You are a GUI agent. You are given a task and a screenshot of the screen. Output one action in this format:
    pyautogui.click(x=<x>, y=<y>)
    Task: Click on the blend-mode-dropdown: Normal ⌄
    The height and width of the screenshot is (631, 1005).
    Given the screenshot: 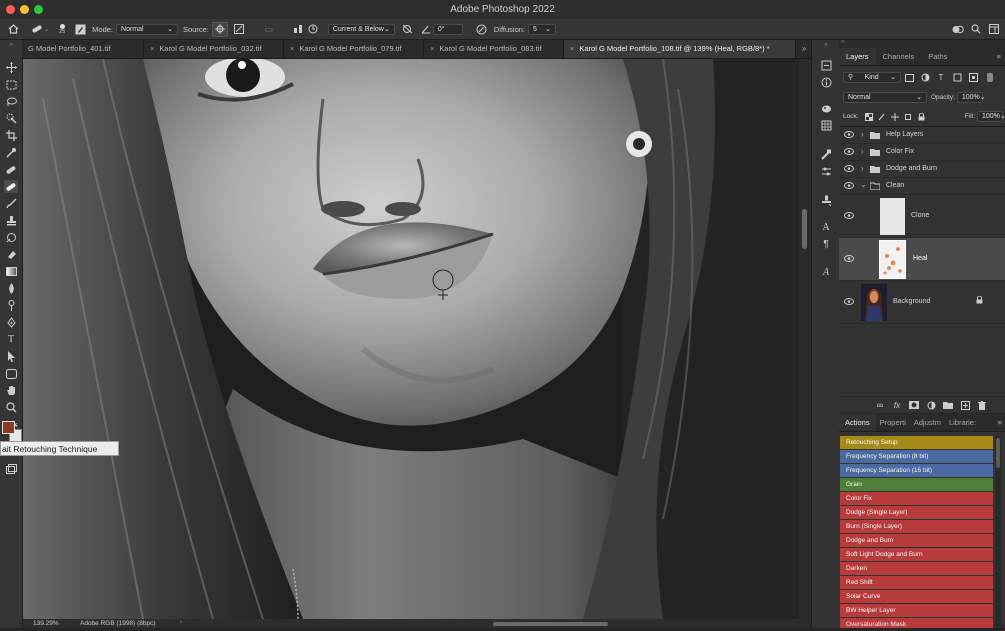 What is the action you would take?
    pyautogui.click(x=885, y=97)
    